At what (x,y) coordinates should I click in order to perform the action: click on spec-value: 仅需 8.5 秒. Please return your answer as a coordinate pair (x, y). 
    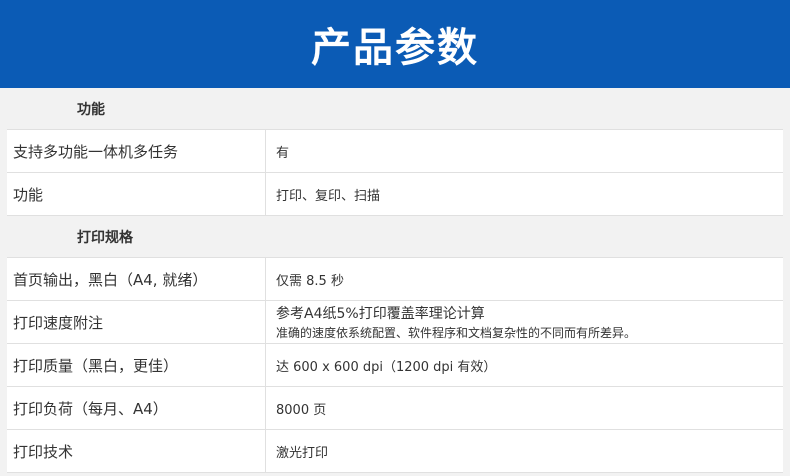
    Looking at the image, I should click on (524, 279).